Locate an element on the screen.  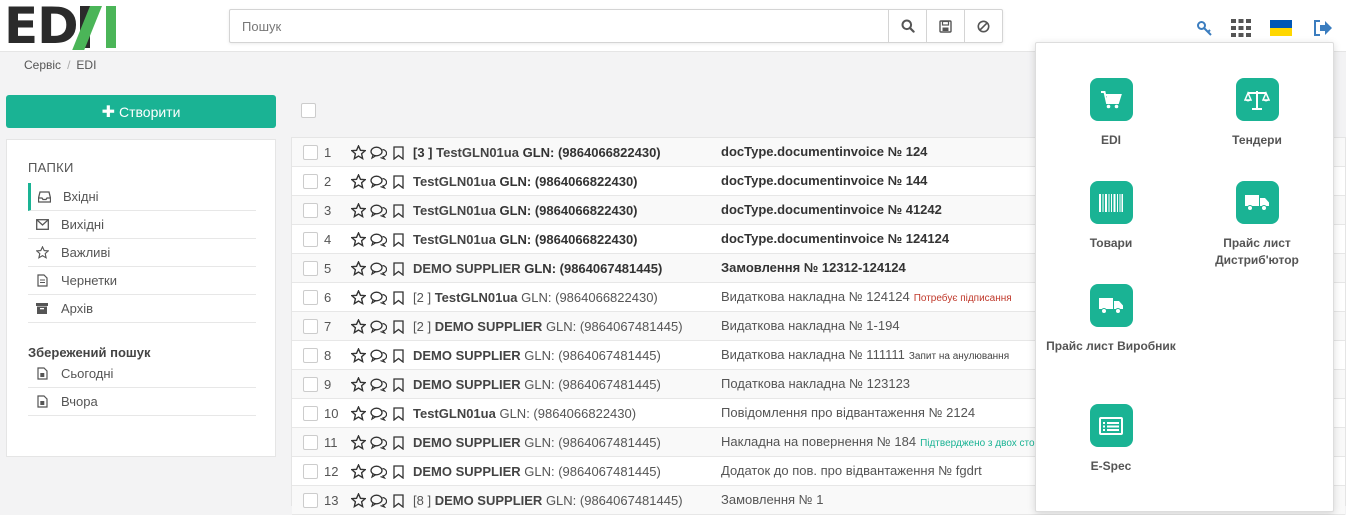
breadcrumb-edi: EDI is located at coordinates (86, 65).